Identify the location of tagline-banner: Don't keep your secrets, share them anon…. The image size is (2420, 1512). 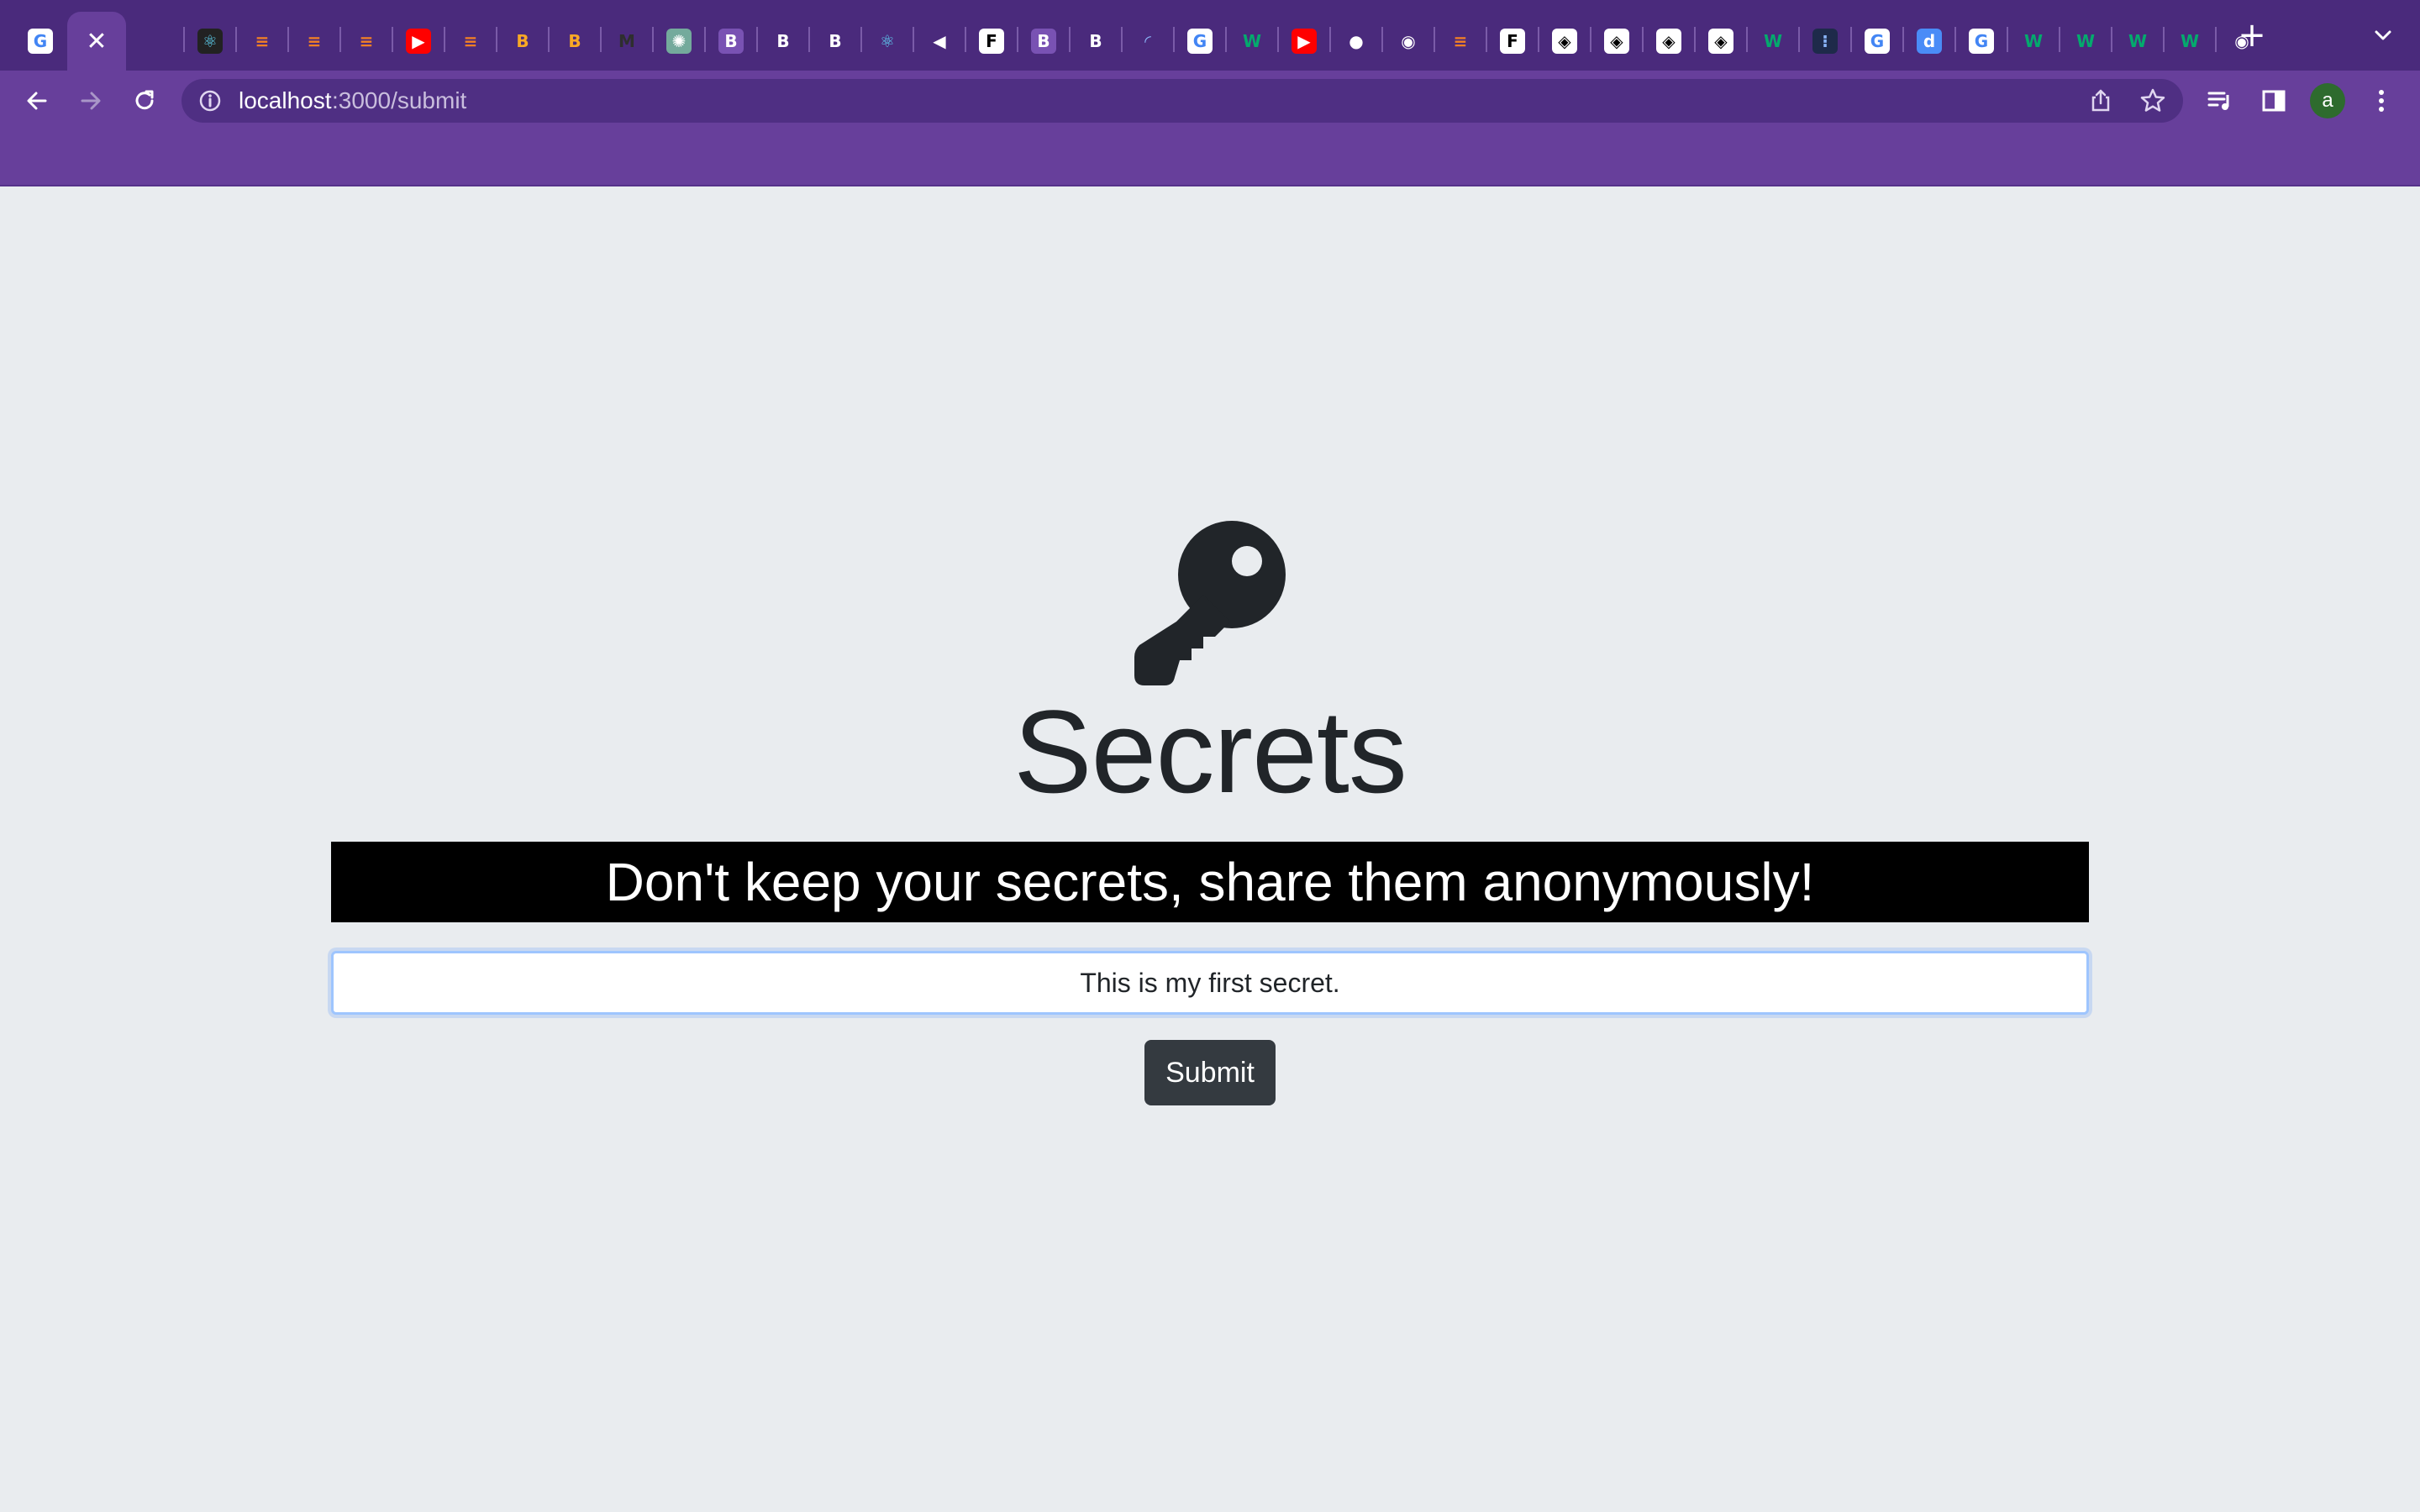
(1210, 882).